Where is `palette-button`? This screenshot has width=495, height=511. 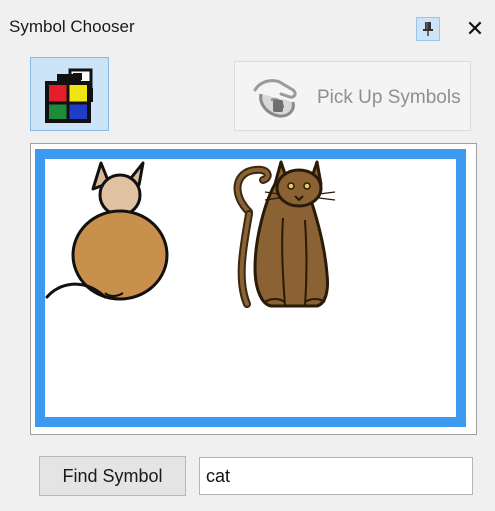 palette-button is located at coordinates (69, 94).